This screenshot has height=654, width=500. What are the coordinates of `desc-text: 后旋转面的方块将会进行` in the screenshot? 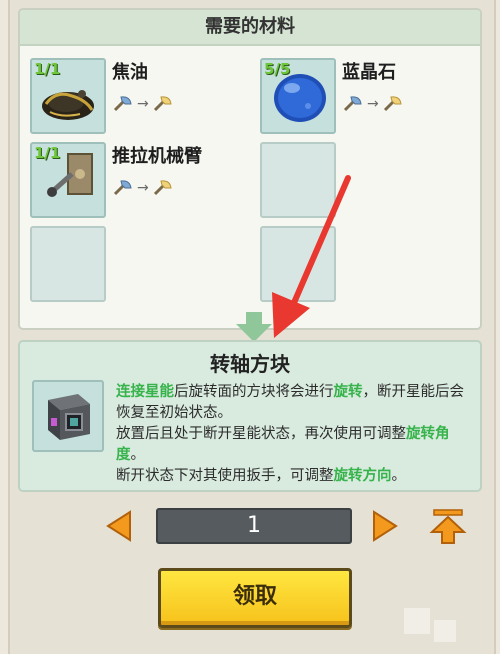 It's located at (254, 392).